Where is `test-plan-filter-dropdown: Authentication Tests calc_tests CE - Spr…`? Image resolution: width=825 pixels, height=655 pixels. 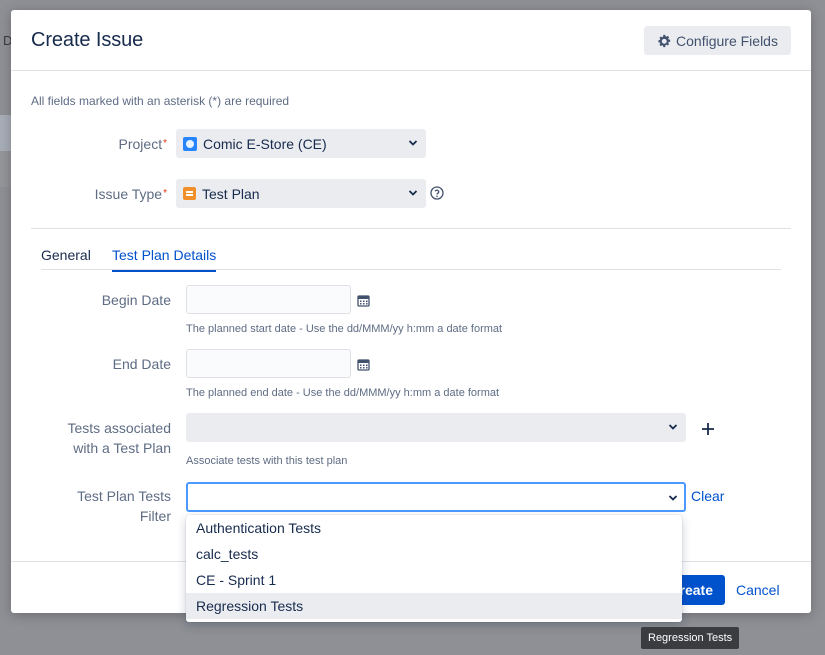
test-plan-filter-dropdown: Authentication Tests calc_tests CE - Spr… is located at coordinates (434, 568).